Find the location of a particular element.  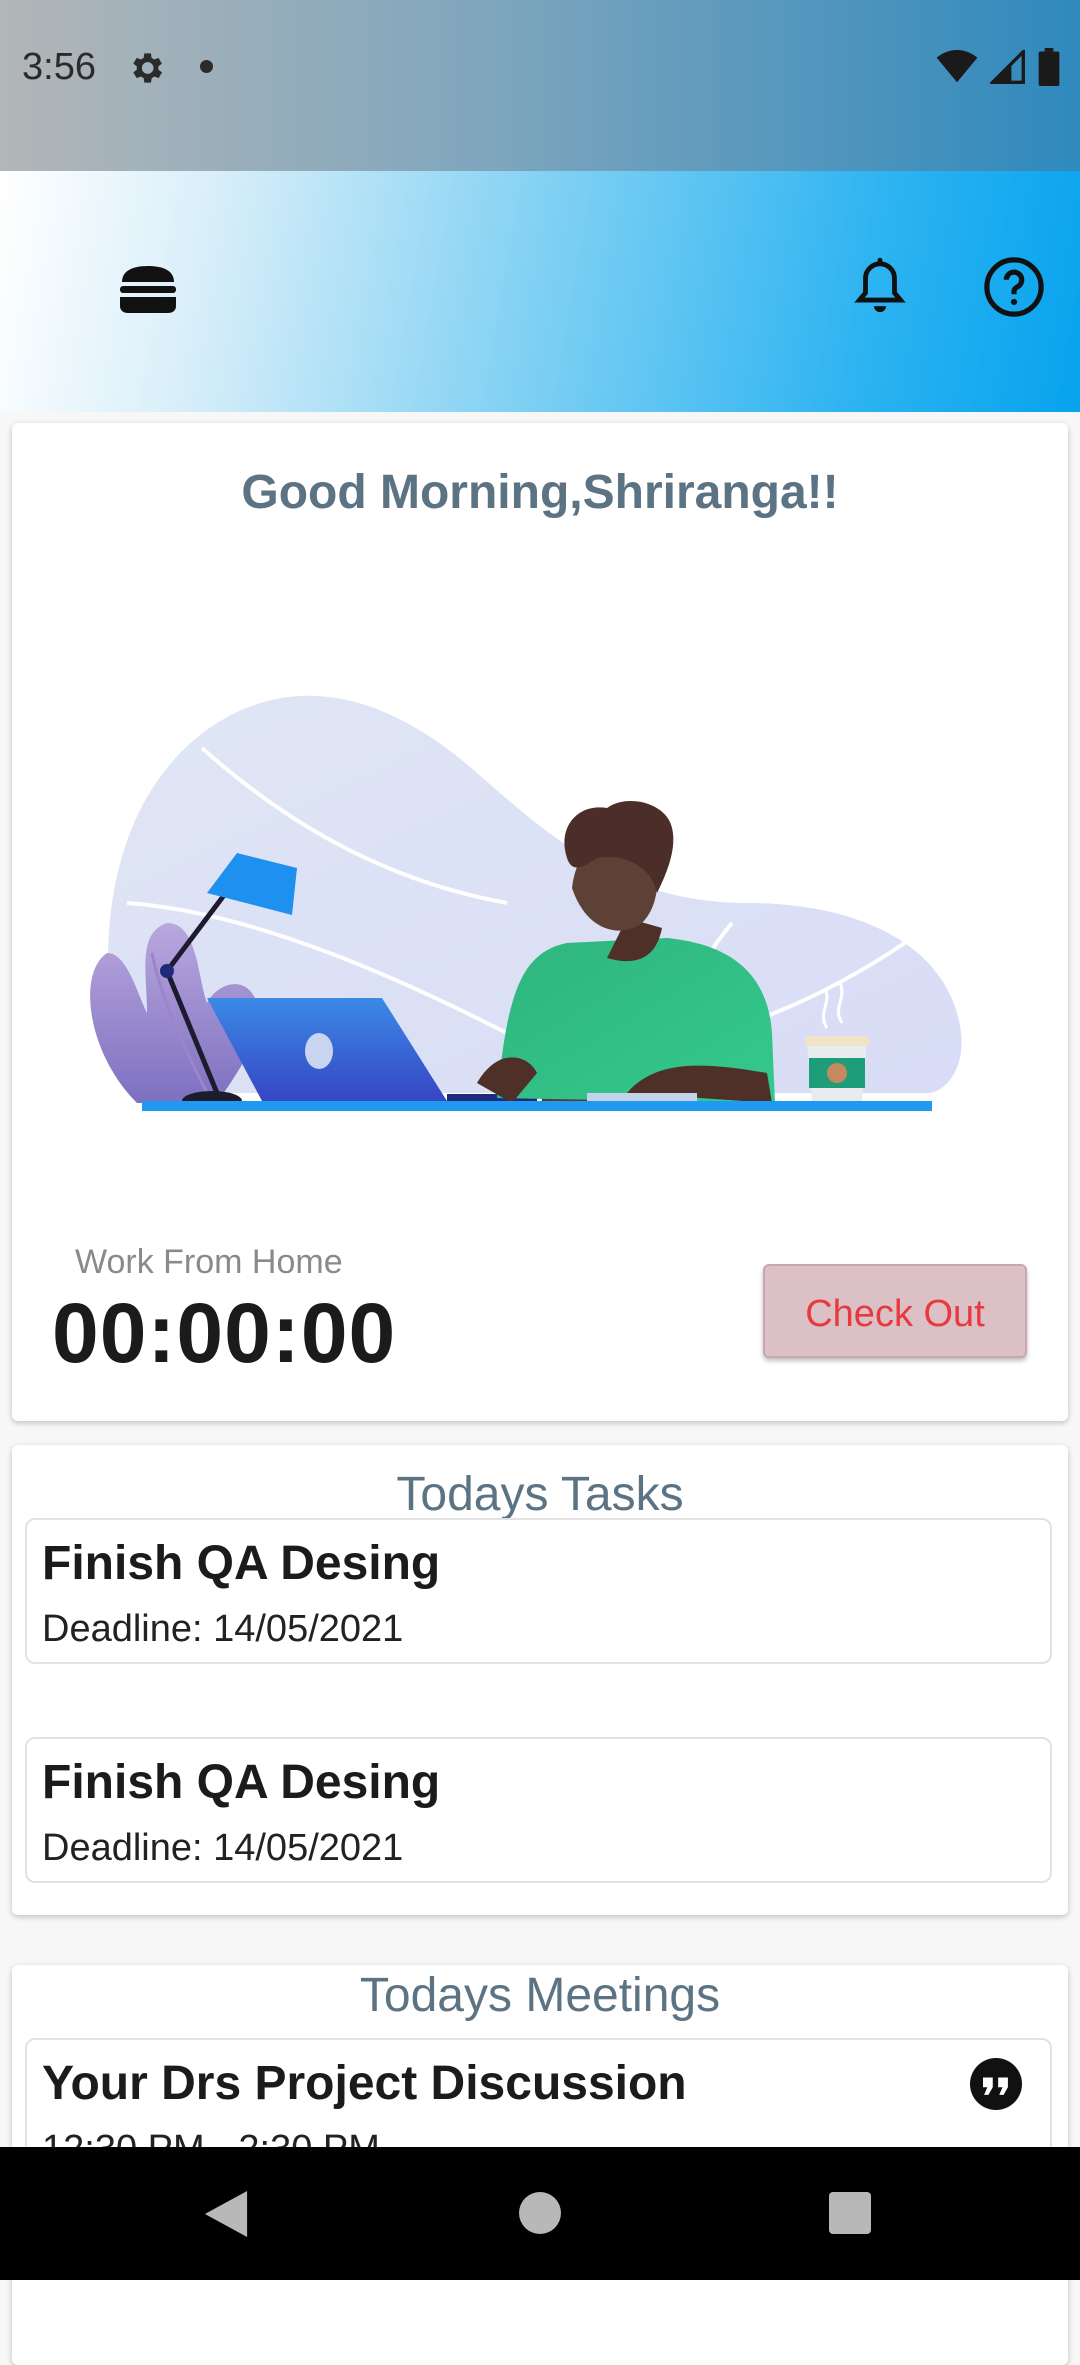

work-from-home-illustration is located at coordinates (526, 903).